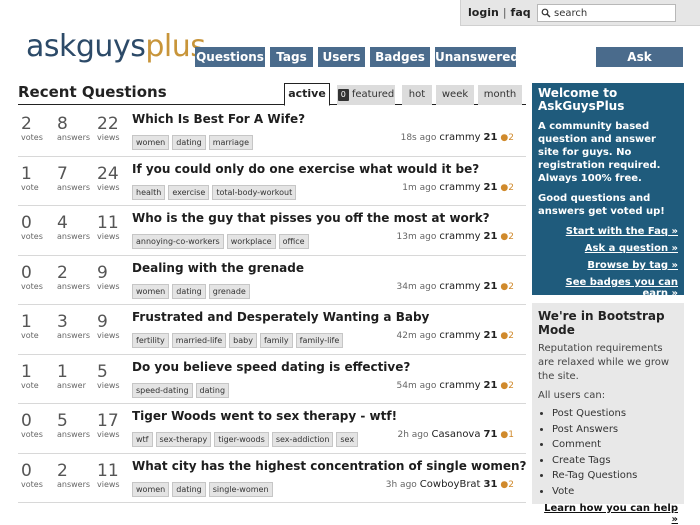 This screenshot has height=525, width=700. Describe the element at coordinates (608, 231) in the screenshot. I see `faq-start-link: Start with the Faq »` at that location.